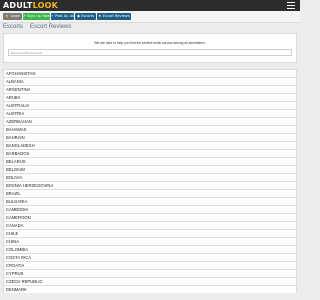 The image size is (320, 300). What do you see at coordinates (150, 225) in the screenshot?
I see `country-list-item: CANADA` at bounding box center [150, 225].